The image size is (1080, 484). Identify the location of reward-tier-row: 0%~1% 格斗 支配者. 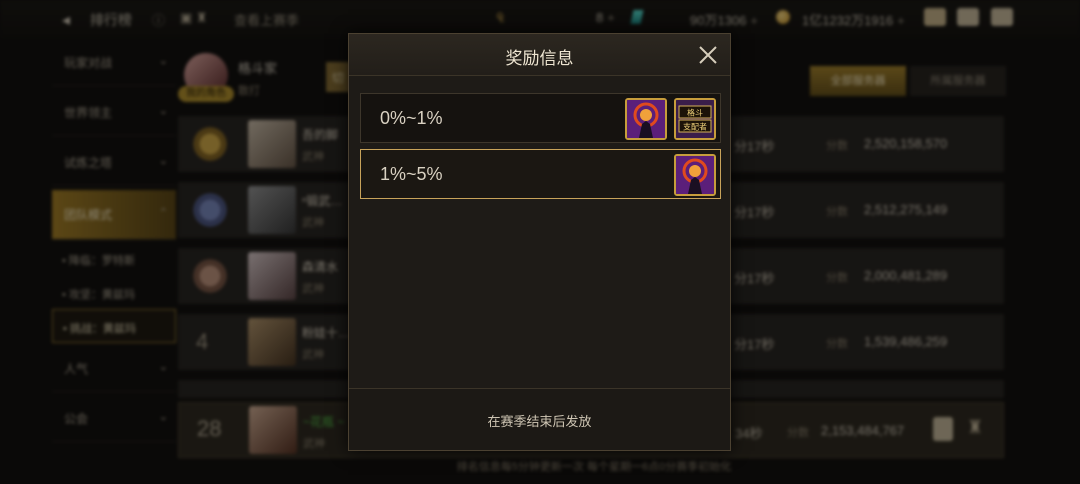
(540, 118).